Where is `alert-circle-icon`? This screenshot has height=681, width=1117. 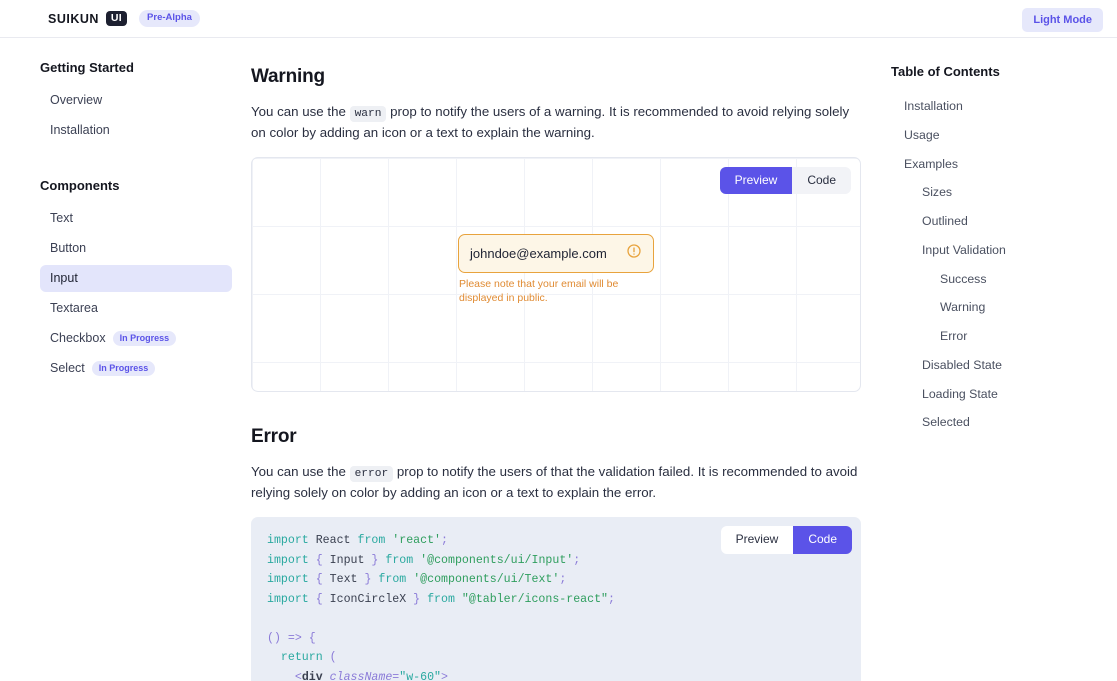 alert-circle-icon is located at coordinates (634, 253).